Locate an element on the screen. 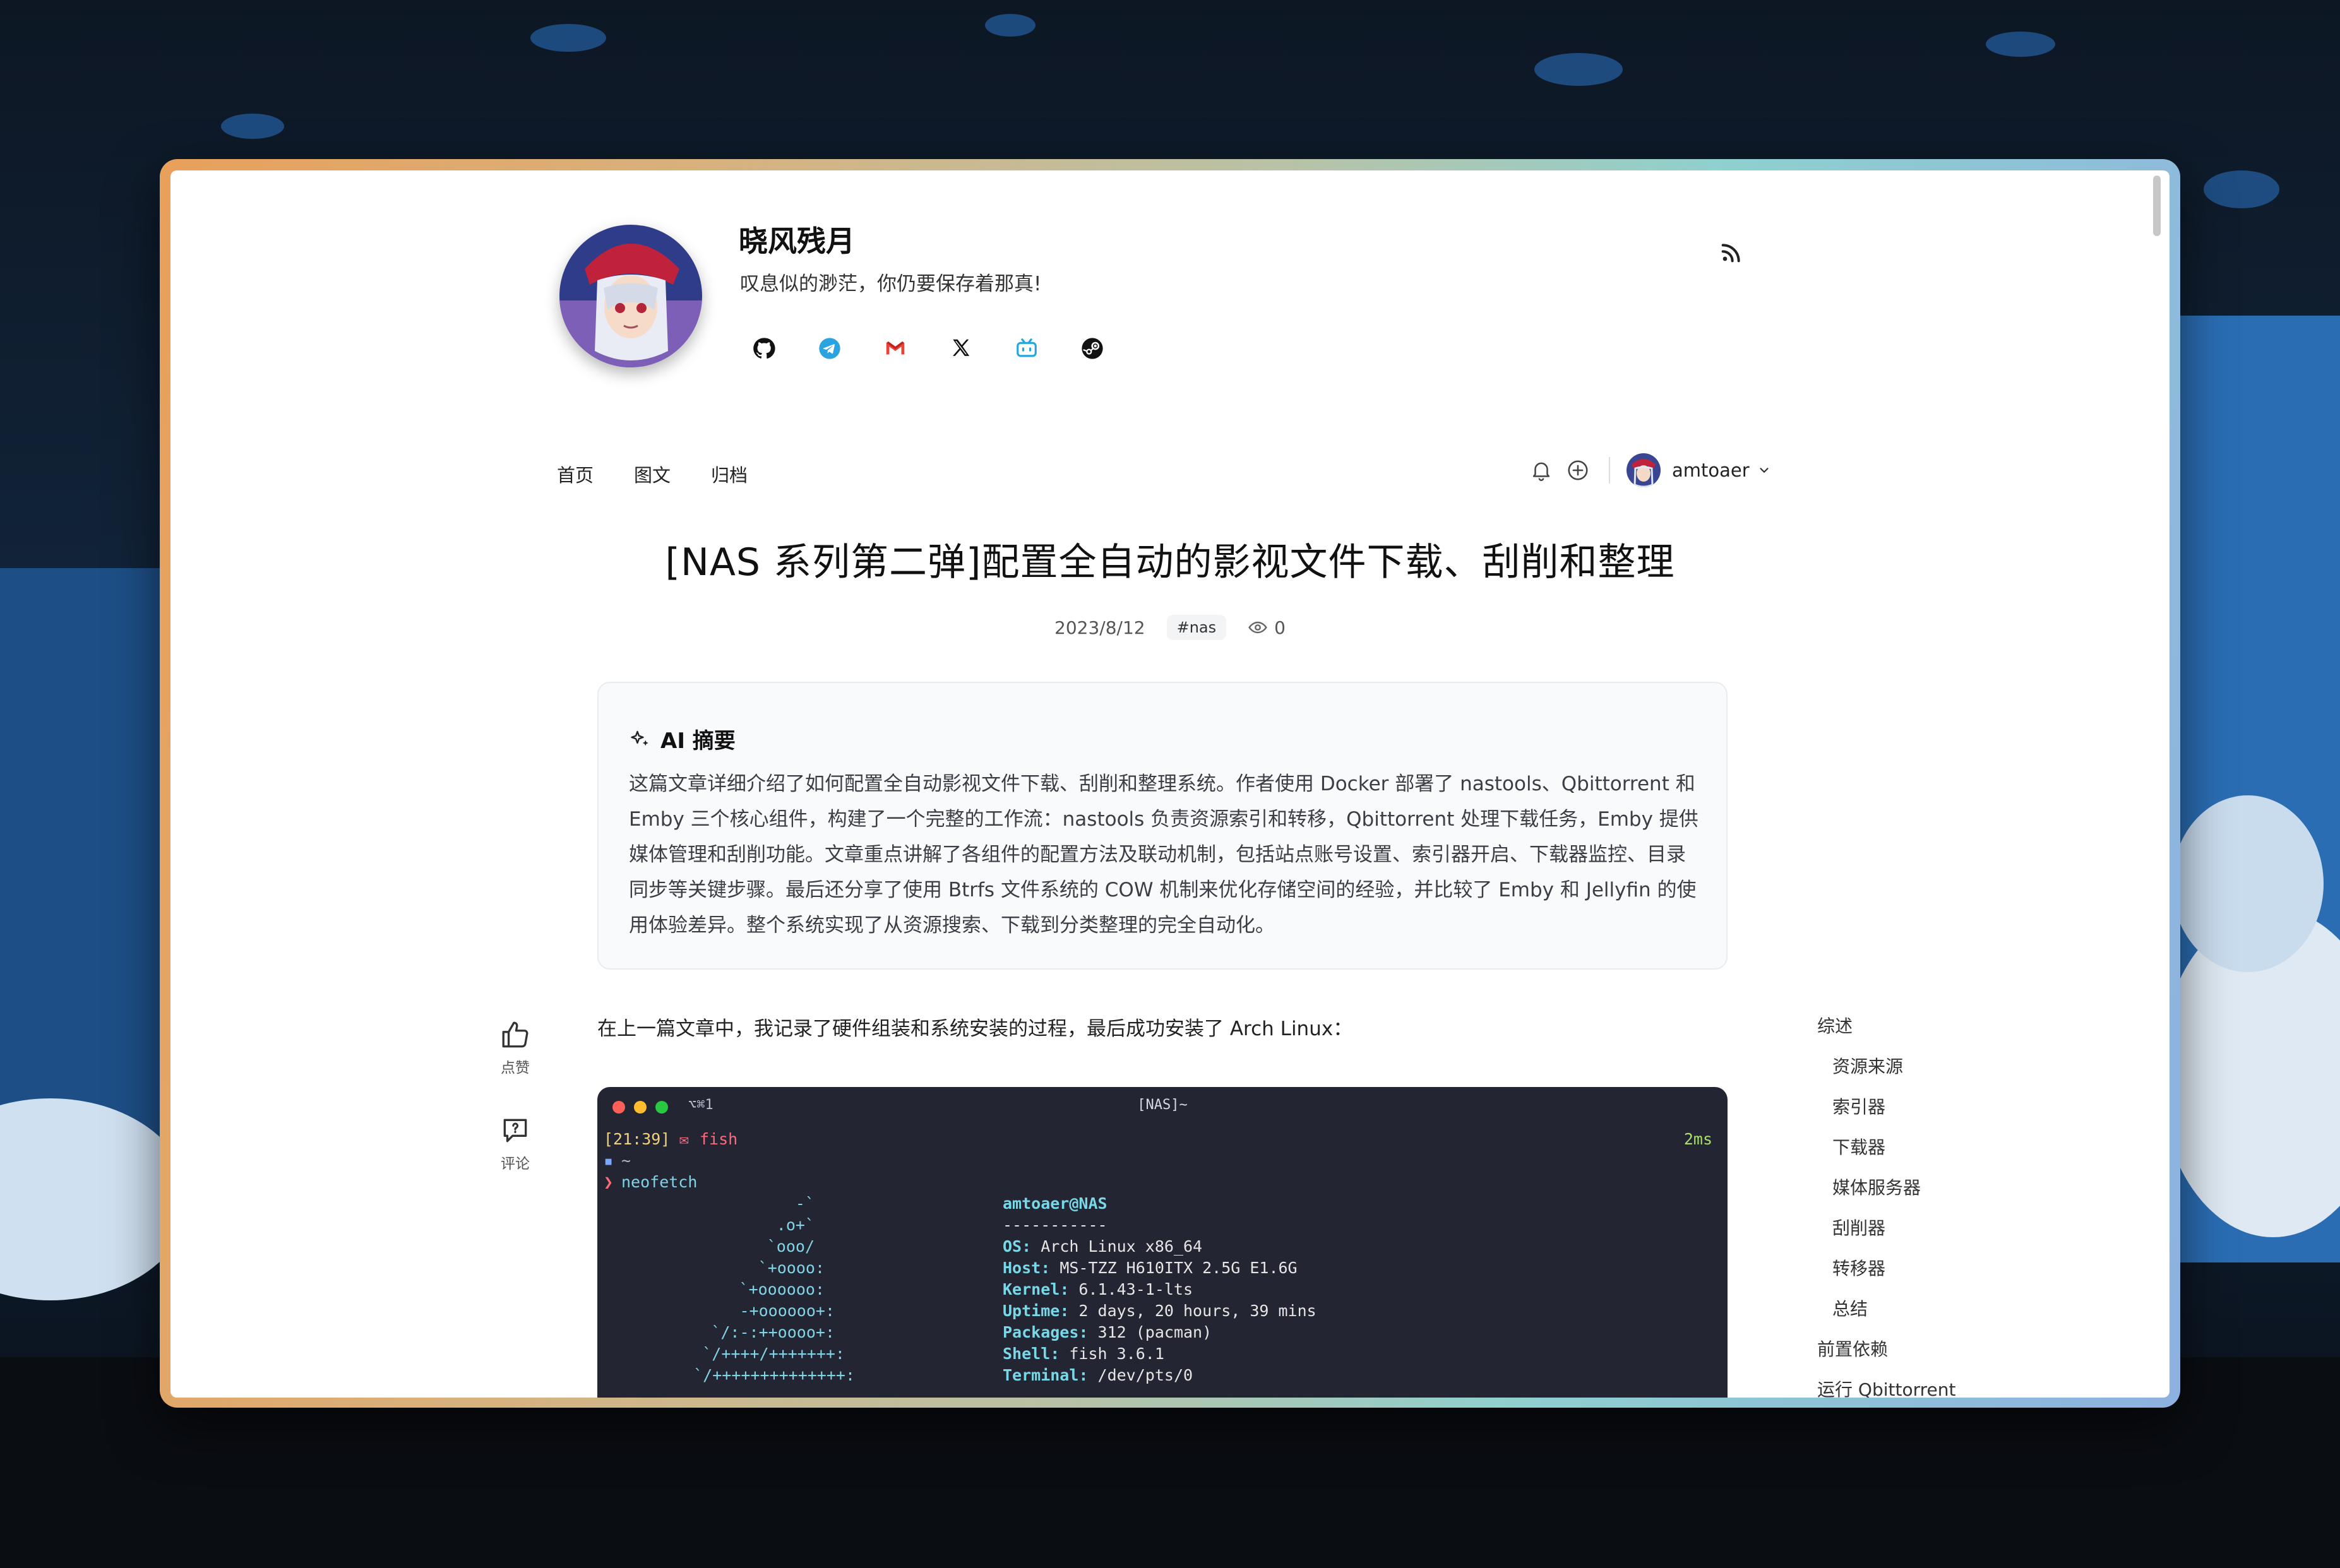 Image resolution: width=2340 pixels, height=1568 pixels. ai-summary-header: AI 摘要 is located at coordinates (682, 738).